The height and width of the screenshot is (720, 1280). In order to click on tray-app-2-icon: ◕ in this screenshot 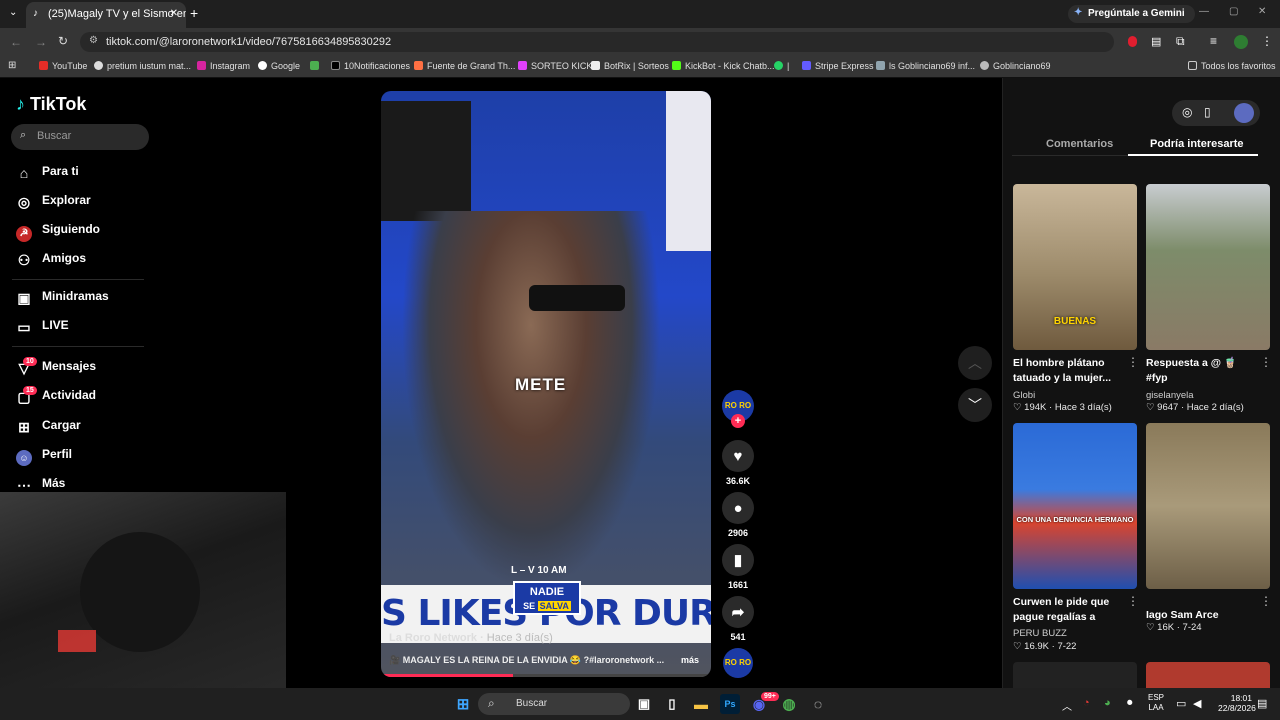, I will do `click(1107, 703)`.